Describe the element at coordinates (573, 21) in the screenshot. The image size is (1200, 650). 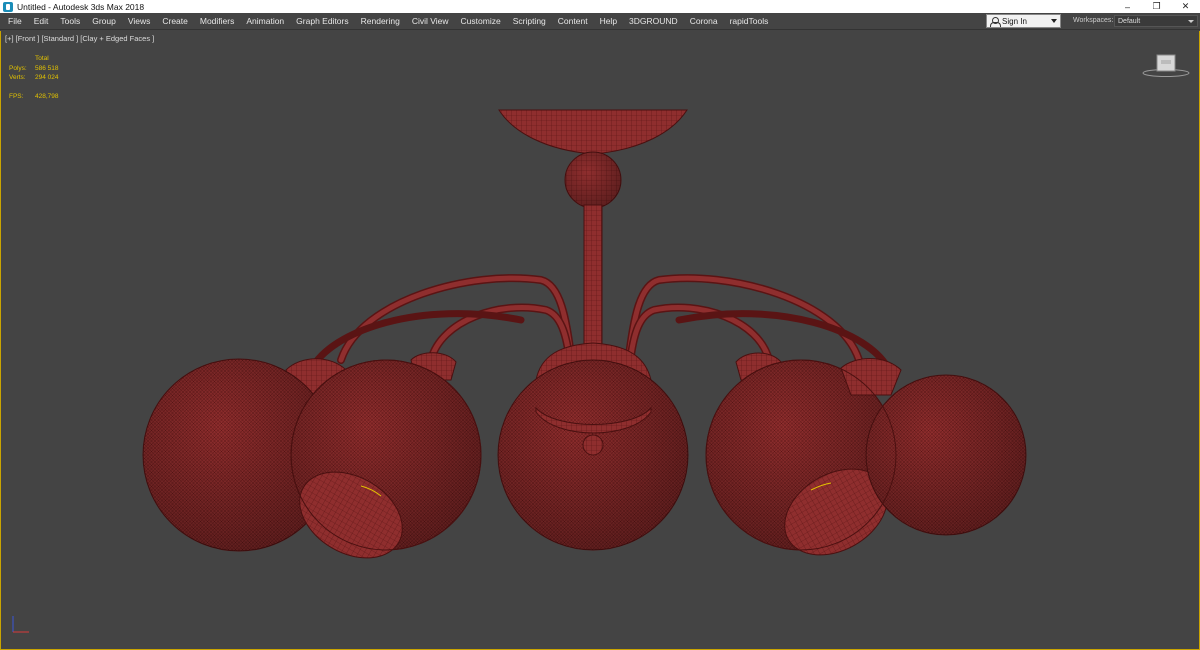
I see `menu-content: Content` at that location.